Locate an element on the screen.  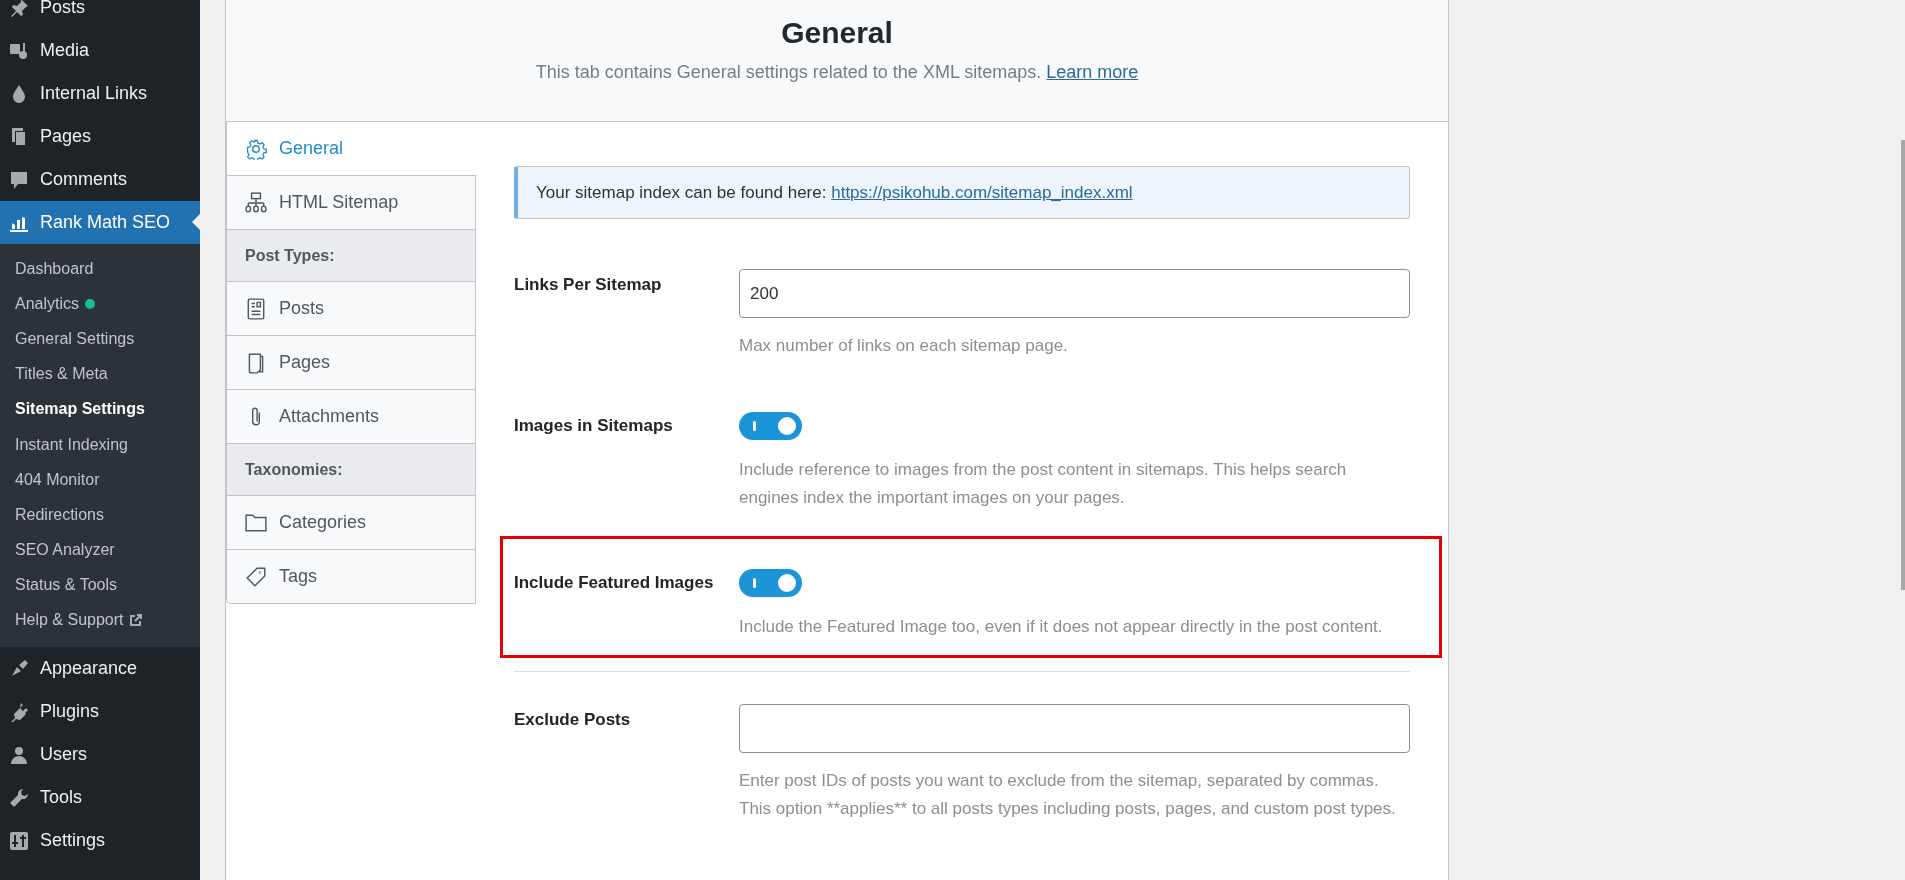
page-description: This tab contains General settings related to the XML sitemaps. Learn more is located at coordinates (837, 72).